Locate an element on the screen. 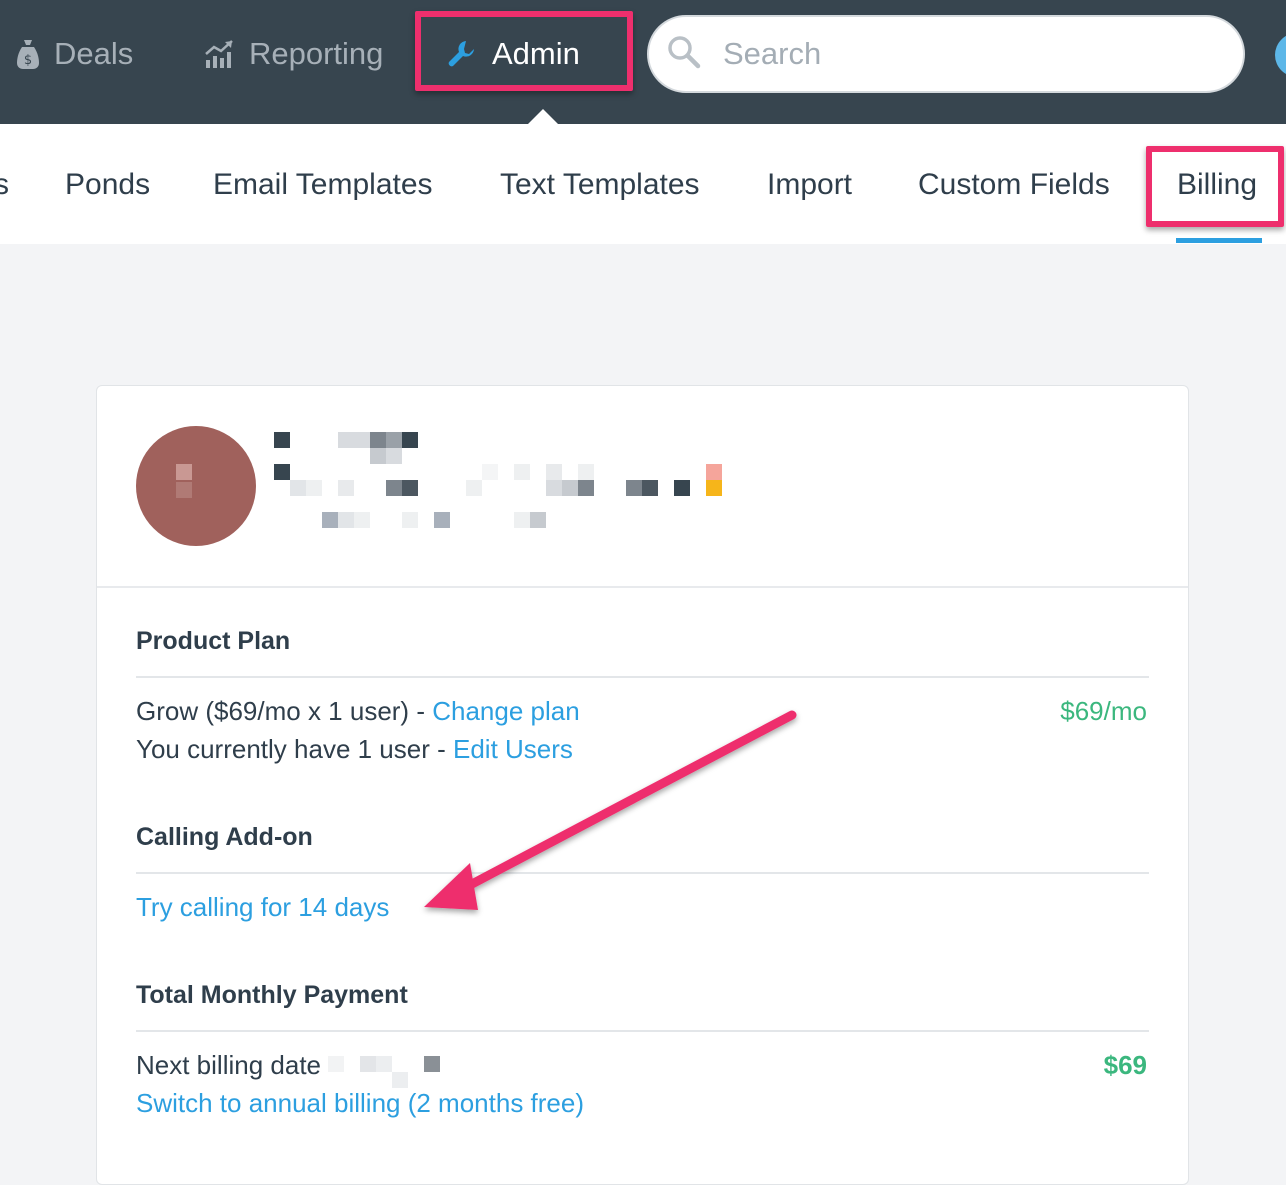 Image resolution: width=1286 pixels, height=1185 pixels. users-line: You currently have 1 user - Edit Users is located at coordinates (354, 749).